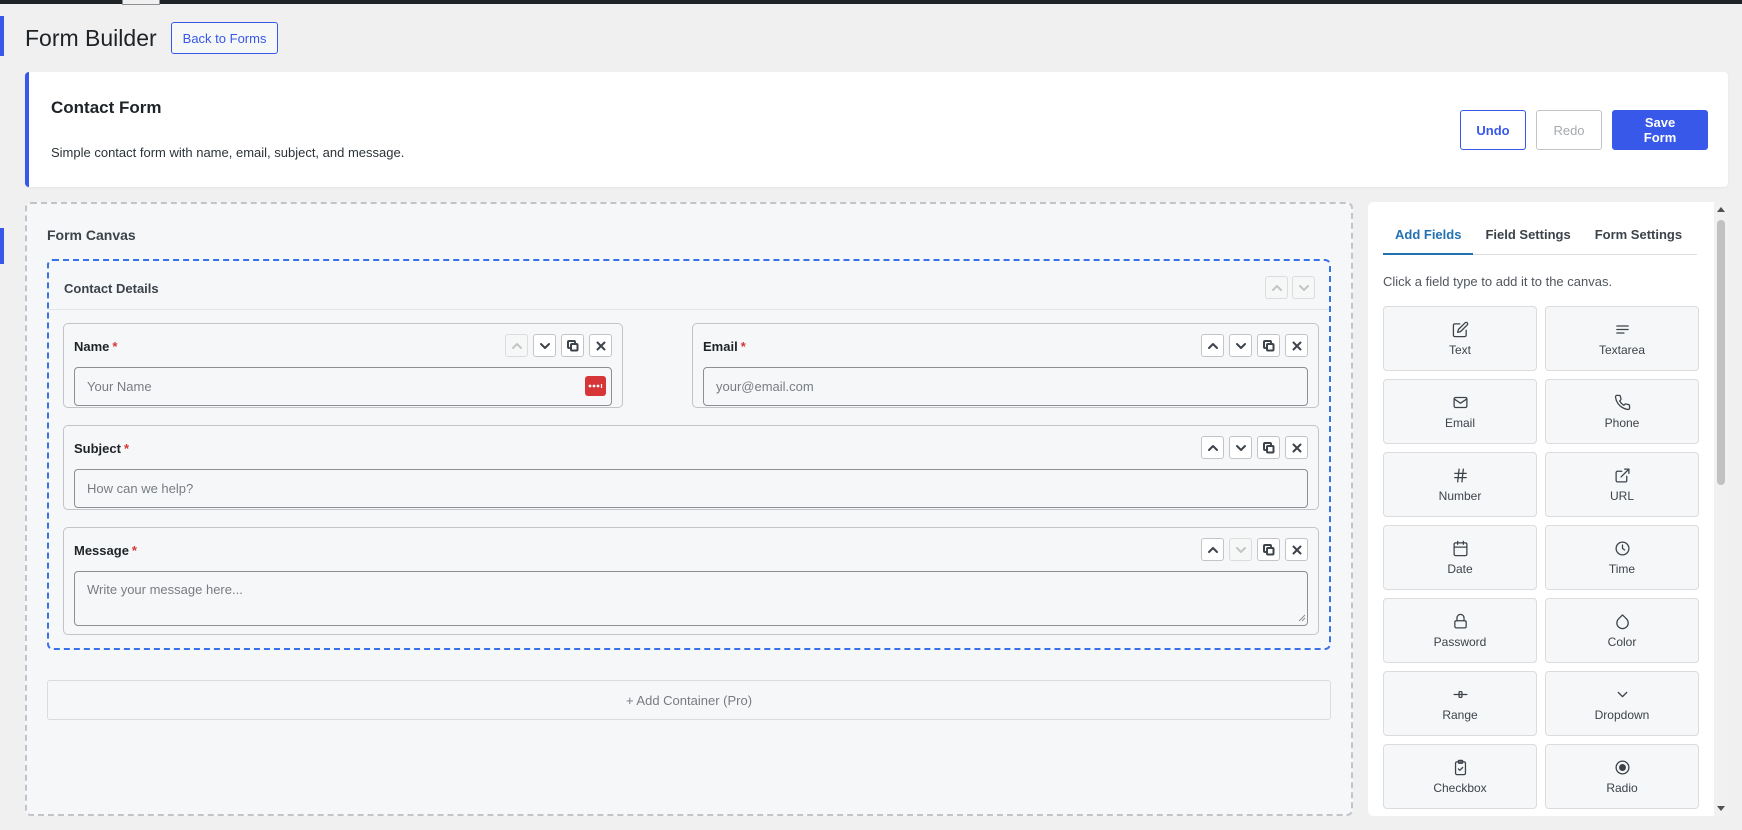 The image size is (1742, 830). Describe the element at coordinates (141, 2) in the screenshot. I see `top-tab-marker` at that location.